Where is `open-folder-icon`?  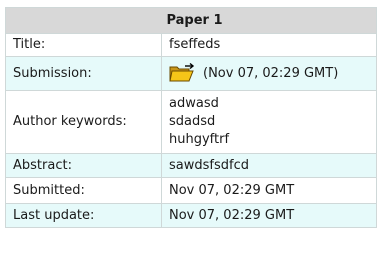 open-folder-icon is located at coordinates (182, 72).